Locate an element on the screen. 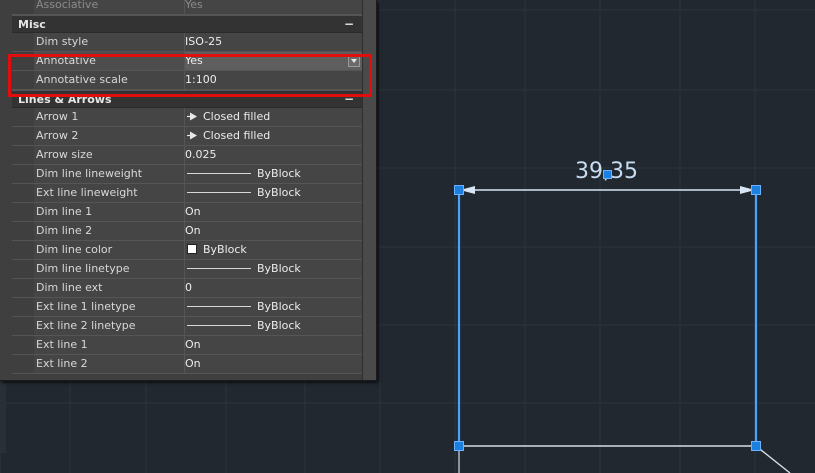 Image resolution: width=815 pixels, height=473 pixels. property-row-dim-line-1: Dim line 1 On is located at coordinates (187, 212).